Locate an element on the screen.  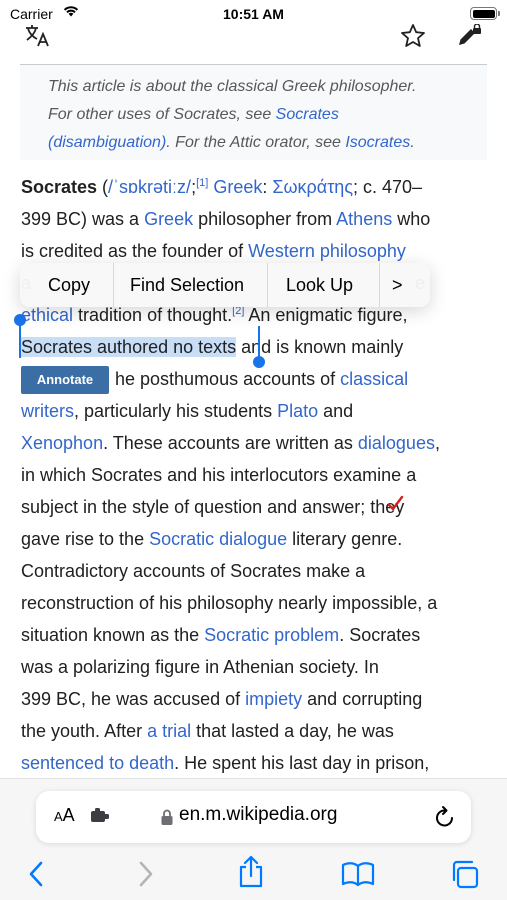
reader-settings-button: AA is located at coordinates (64, 815).